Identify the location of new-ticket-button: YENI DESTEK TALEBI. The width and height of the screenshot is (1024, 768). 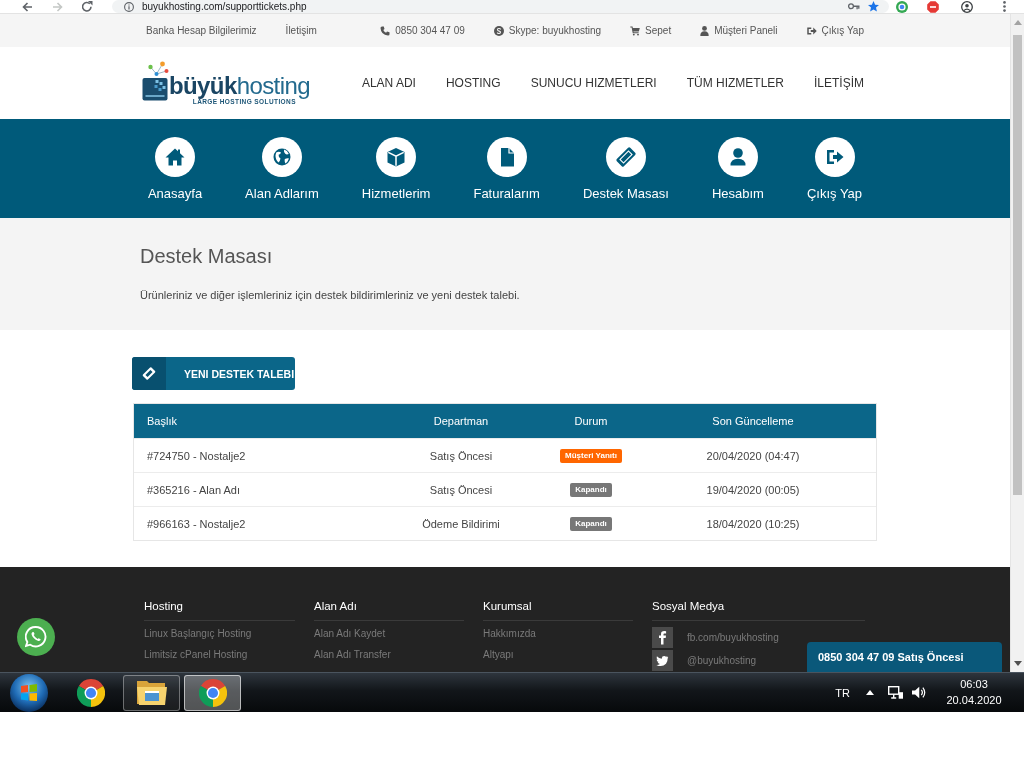
(213, 373).